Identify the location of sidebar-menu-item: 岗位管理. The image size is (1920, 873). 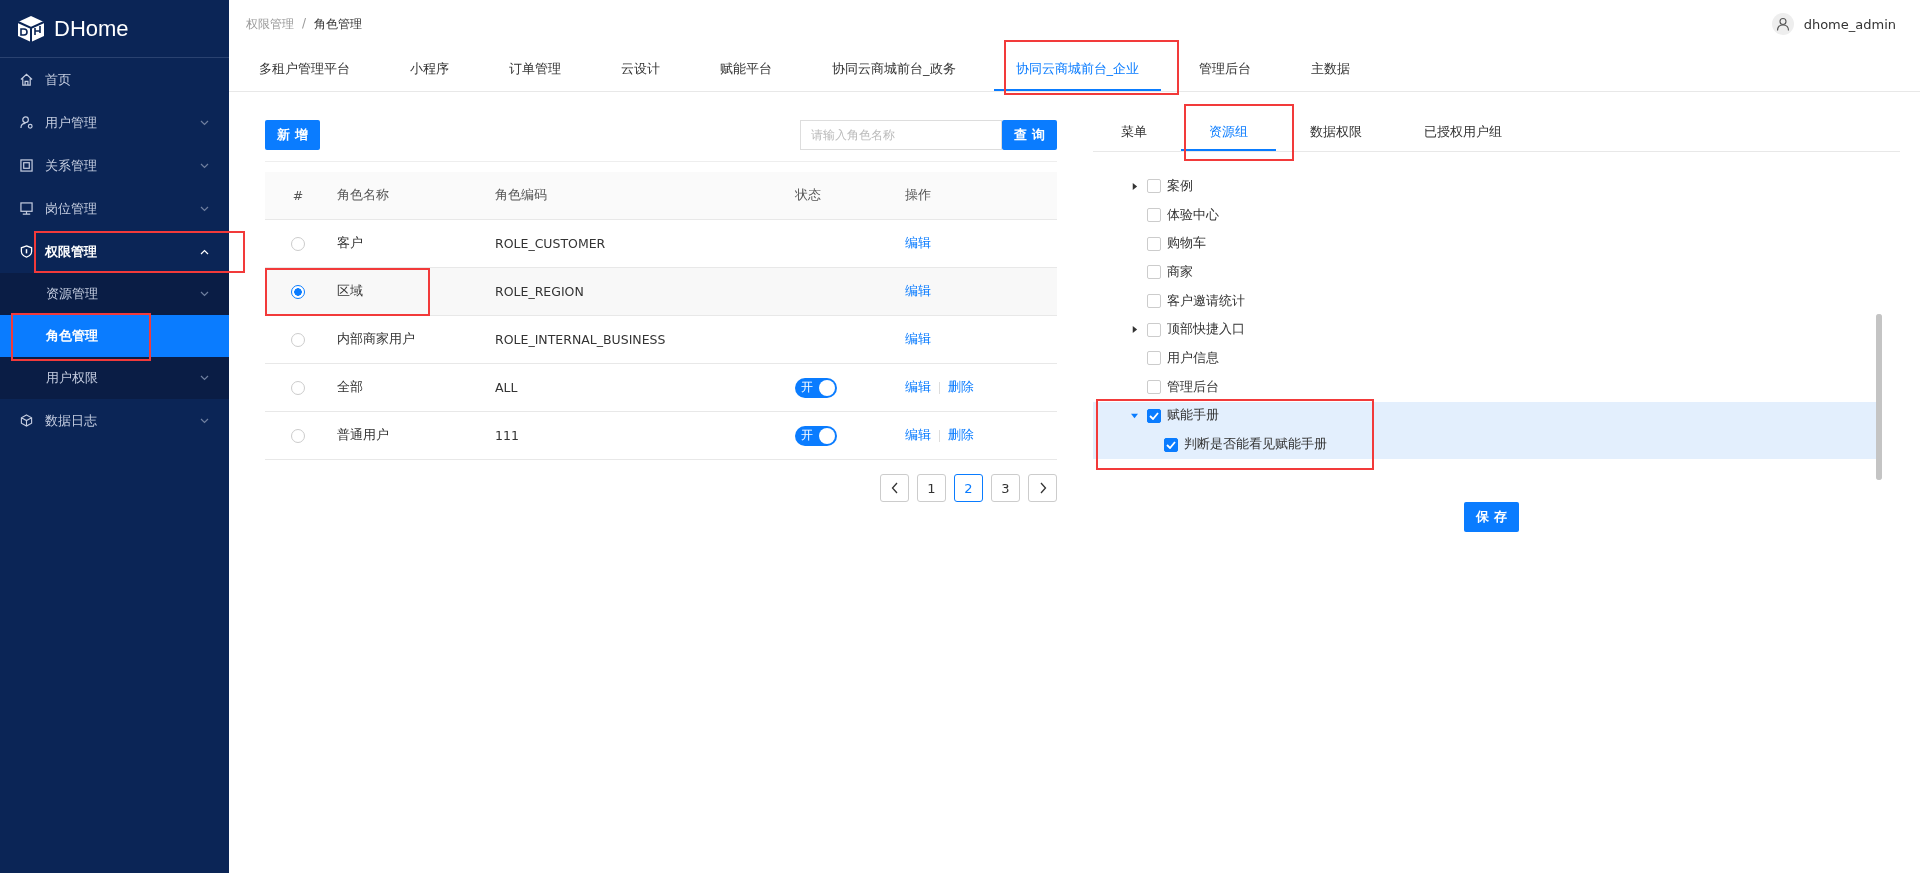
(114, 208).